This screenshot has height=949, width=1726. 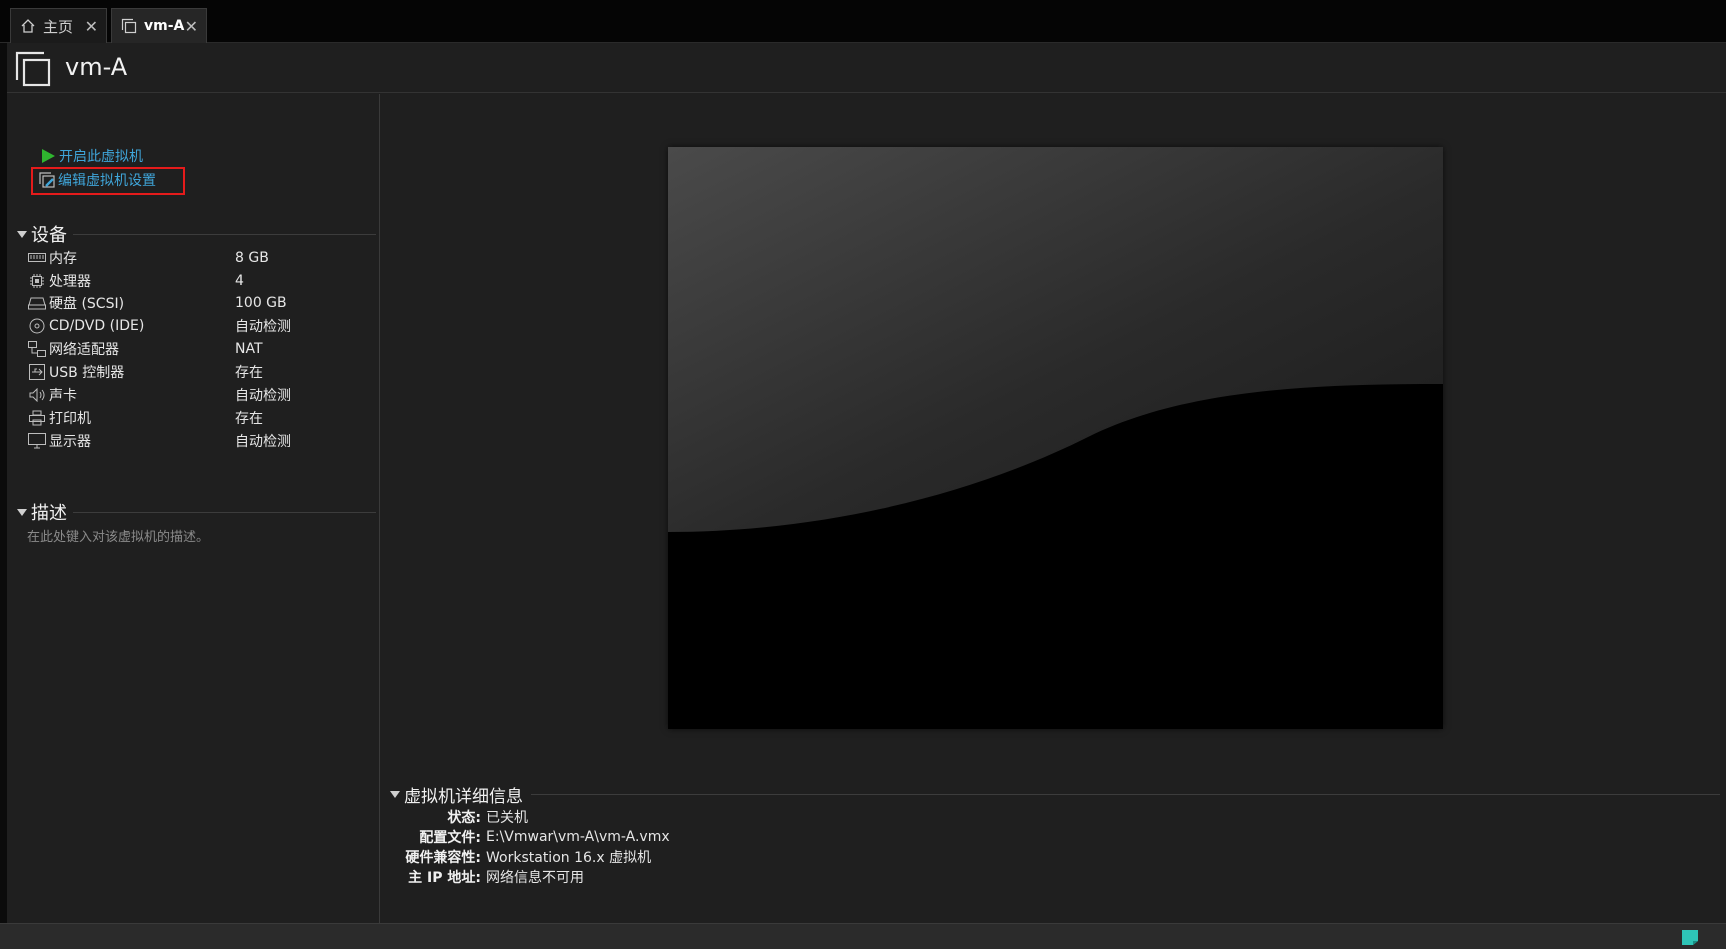 I want to click on device-name: 打印机, so click(x=70, y=419).